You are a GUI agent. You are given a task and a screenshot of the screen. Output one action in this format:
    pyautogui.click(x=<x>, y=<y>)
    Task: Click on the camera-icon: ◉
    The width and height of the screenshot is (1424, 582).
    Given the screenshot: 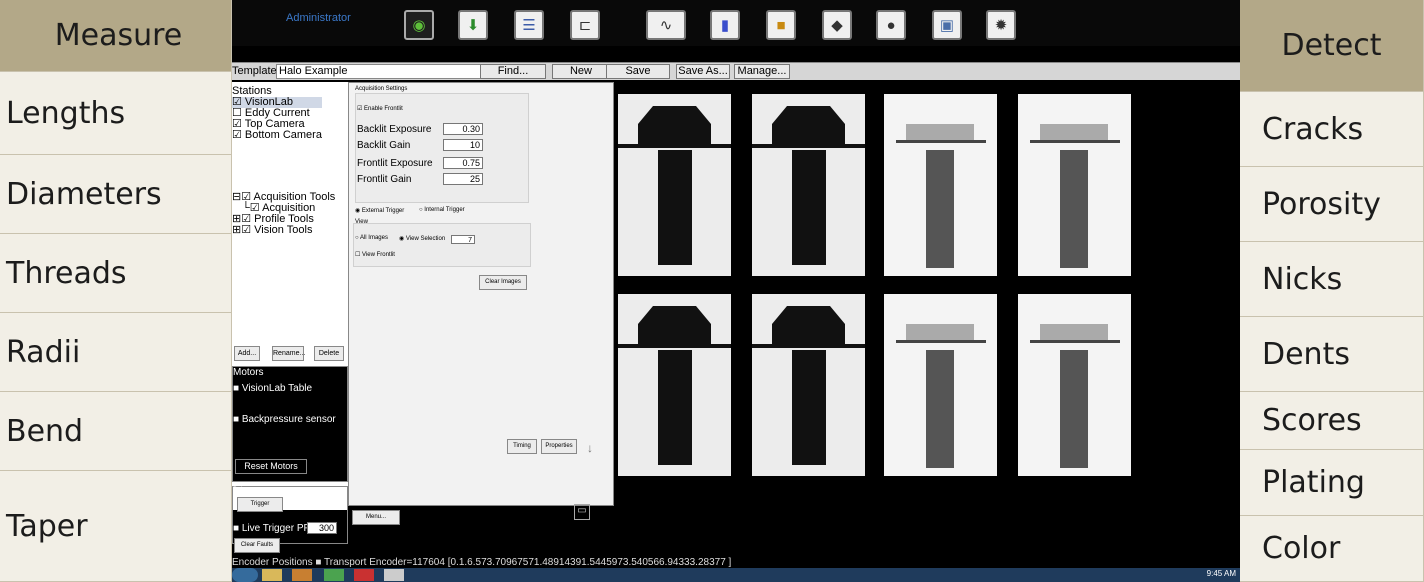 What is the action you would take?
    pyautogui.click(x=419, y=25)
    